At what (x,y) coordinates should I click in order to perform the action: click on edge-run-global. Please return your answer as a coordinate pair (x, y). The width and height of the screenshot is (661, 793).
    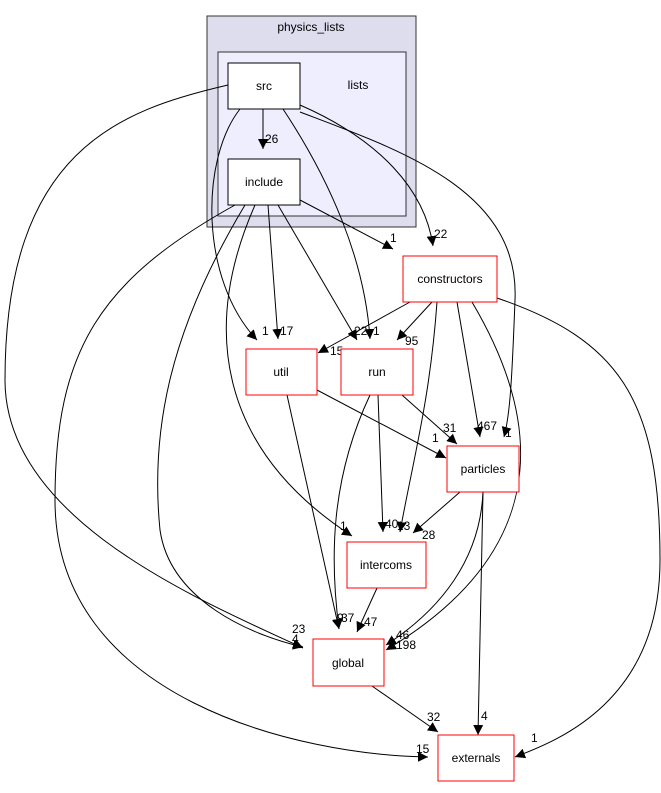
    Looking at the image, I should click on (351, 512).